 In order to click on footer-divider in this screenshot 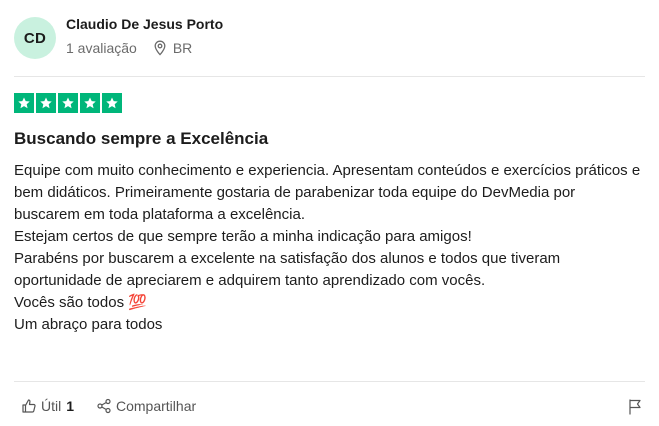, I will do `click(329, 381)`.